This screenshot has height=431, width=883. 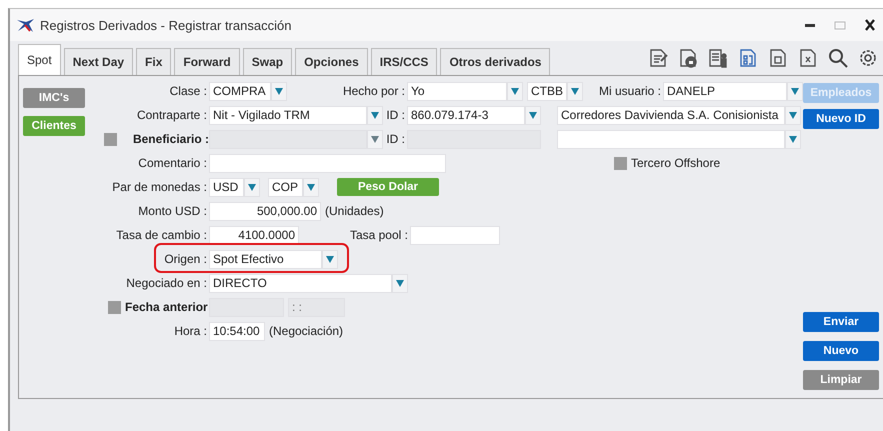 I want to click on dropdown-field: COMPRA, so click(x=240, y=91).